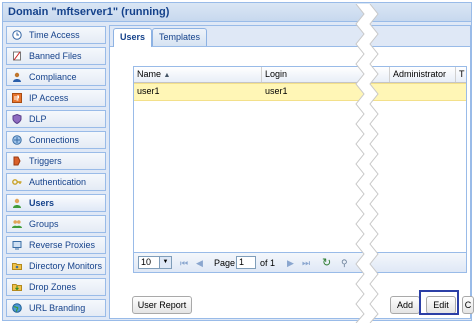  I want to click on sidebar-item-drop-zones: Drop Zones, so click(56, 287).